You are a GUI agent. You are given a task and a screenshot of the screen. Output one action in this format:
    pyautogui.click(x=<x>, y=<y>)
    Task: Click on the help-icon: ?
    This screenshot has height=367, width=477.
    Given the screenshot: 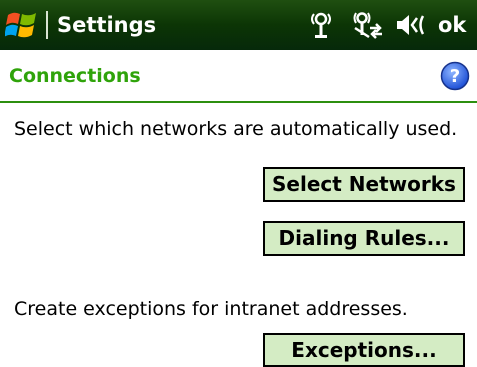 What is the action you would take?
    pyautogui.click(x=455, y=76)
    